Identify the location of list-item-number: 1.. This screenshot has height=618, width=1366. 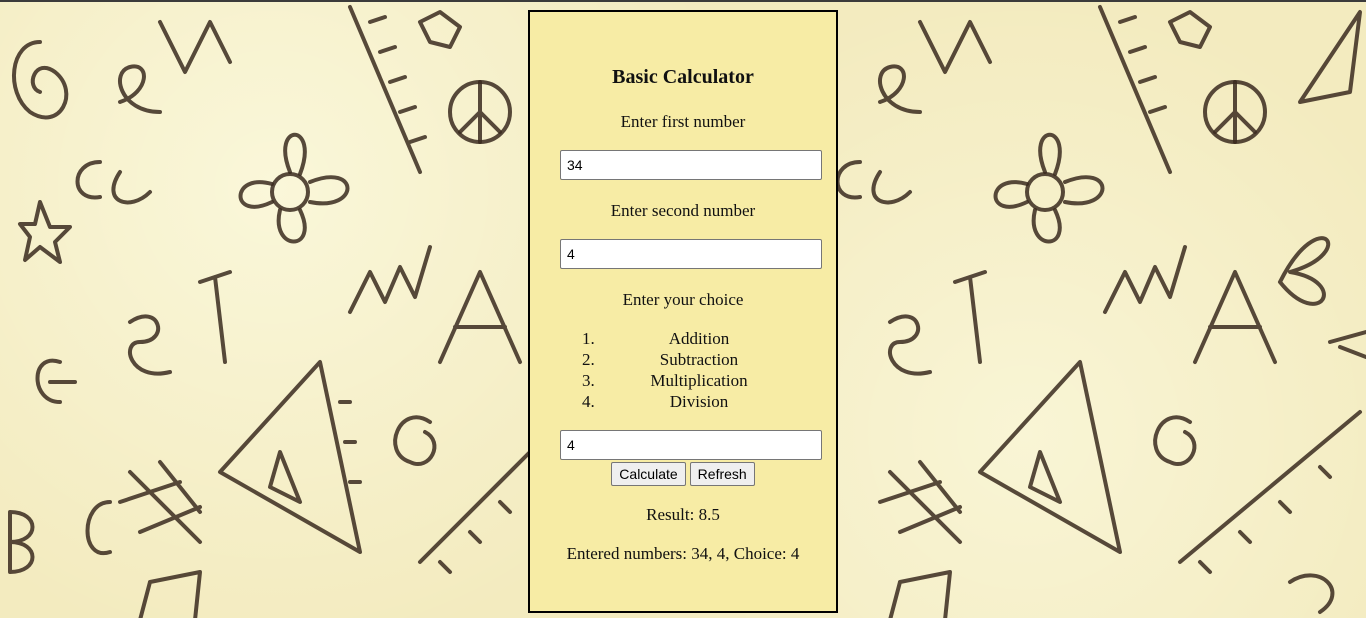
(588, 338).